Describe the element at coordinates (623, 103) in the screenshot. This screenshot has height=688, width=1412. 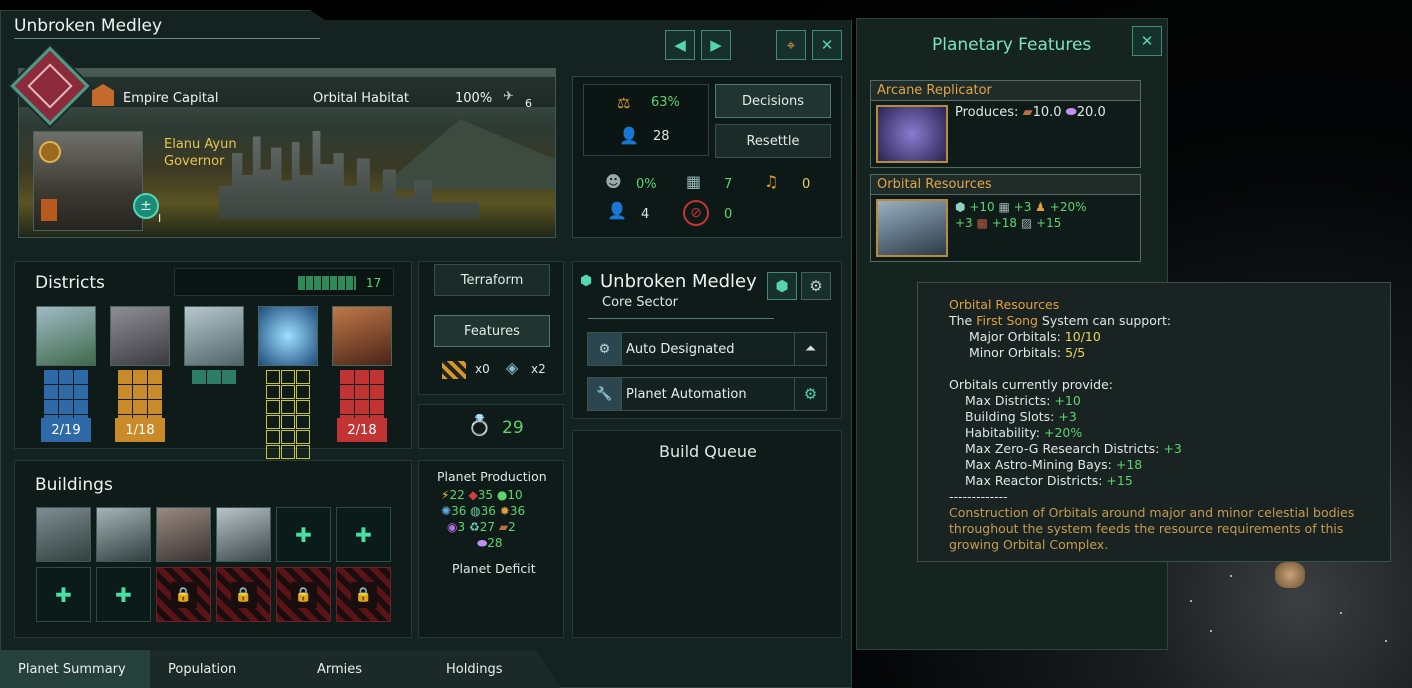
I see `stability-icon: ⚖` at that location.